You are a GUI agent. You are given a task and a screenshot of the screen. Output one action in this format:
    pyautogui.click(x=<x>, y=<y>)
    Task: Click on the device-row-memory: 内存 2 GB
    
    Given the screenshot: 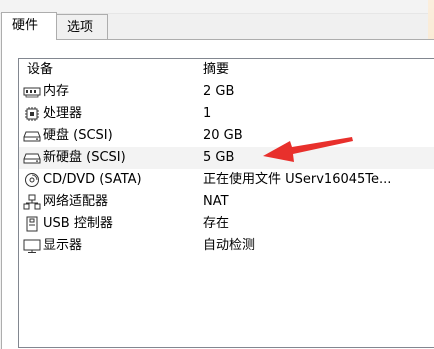 What is the action you would take?
    pyautogui.click(x=226, y=92)
    